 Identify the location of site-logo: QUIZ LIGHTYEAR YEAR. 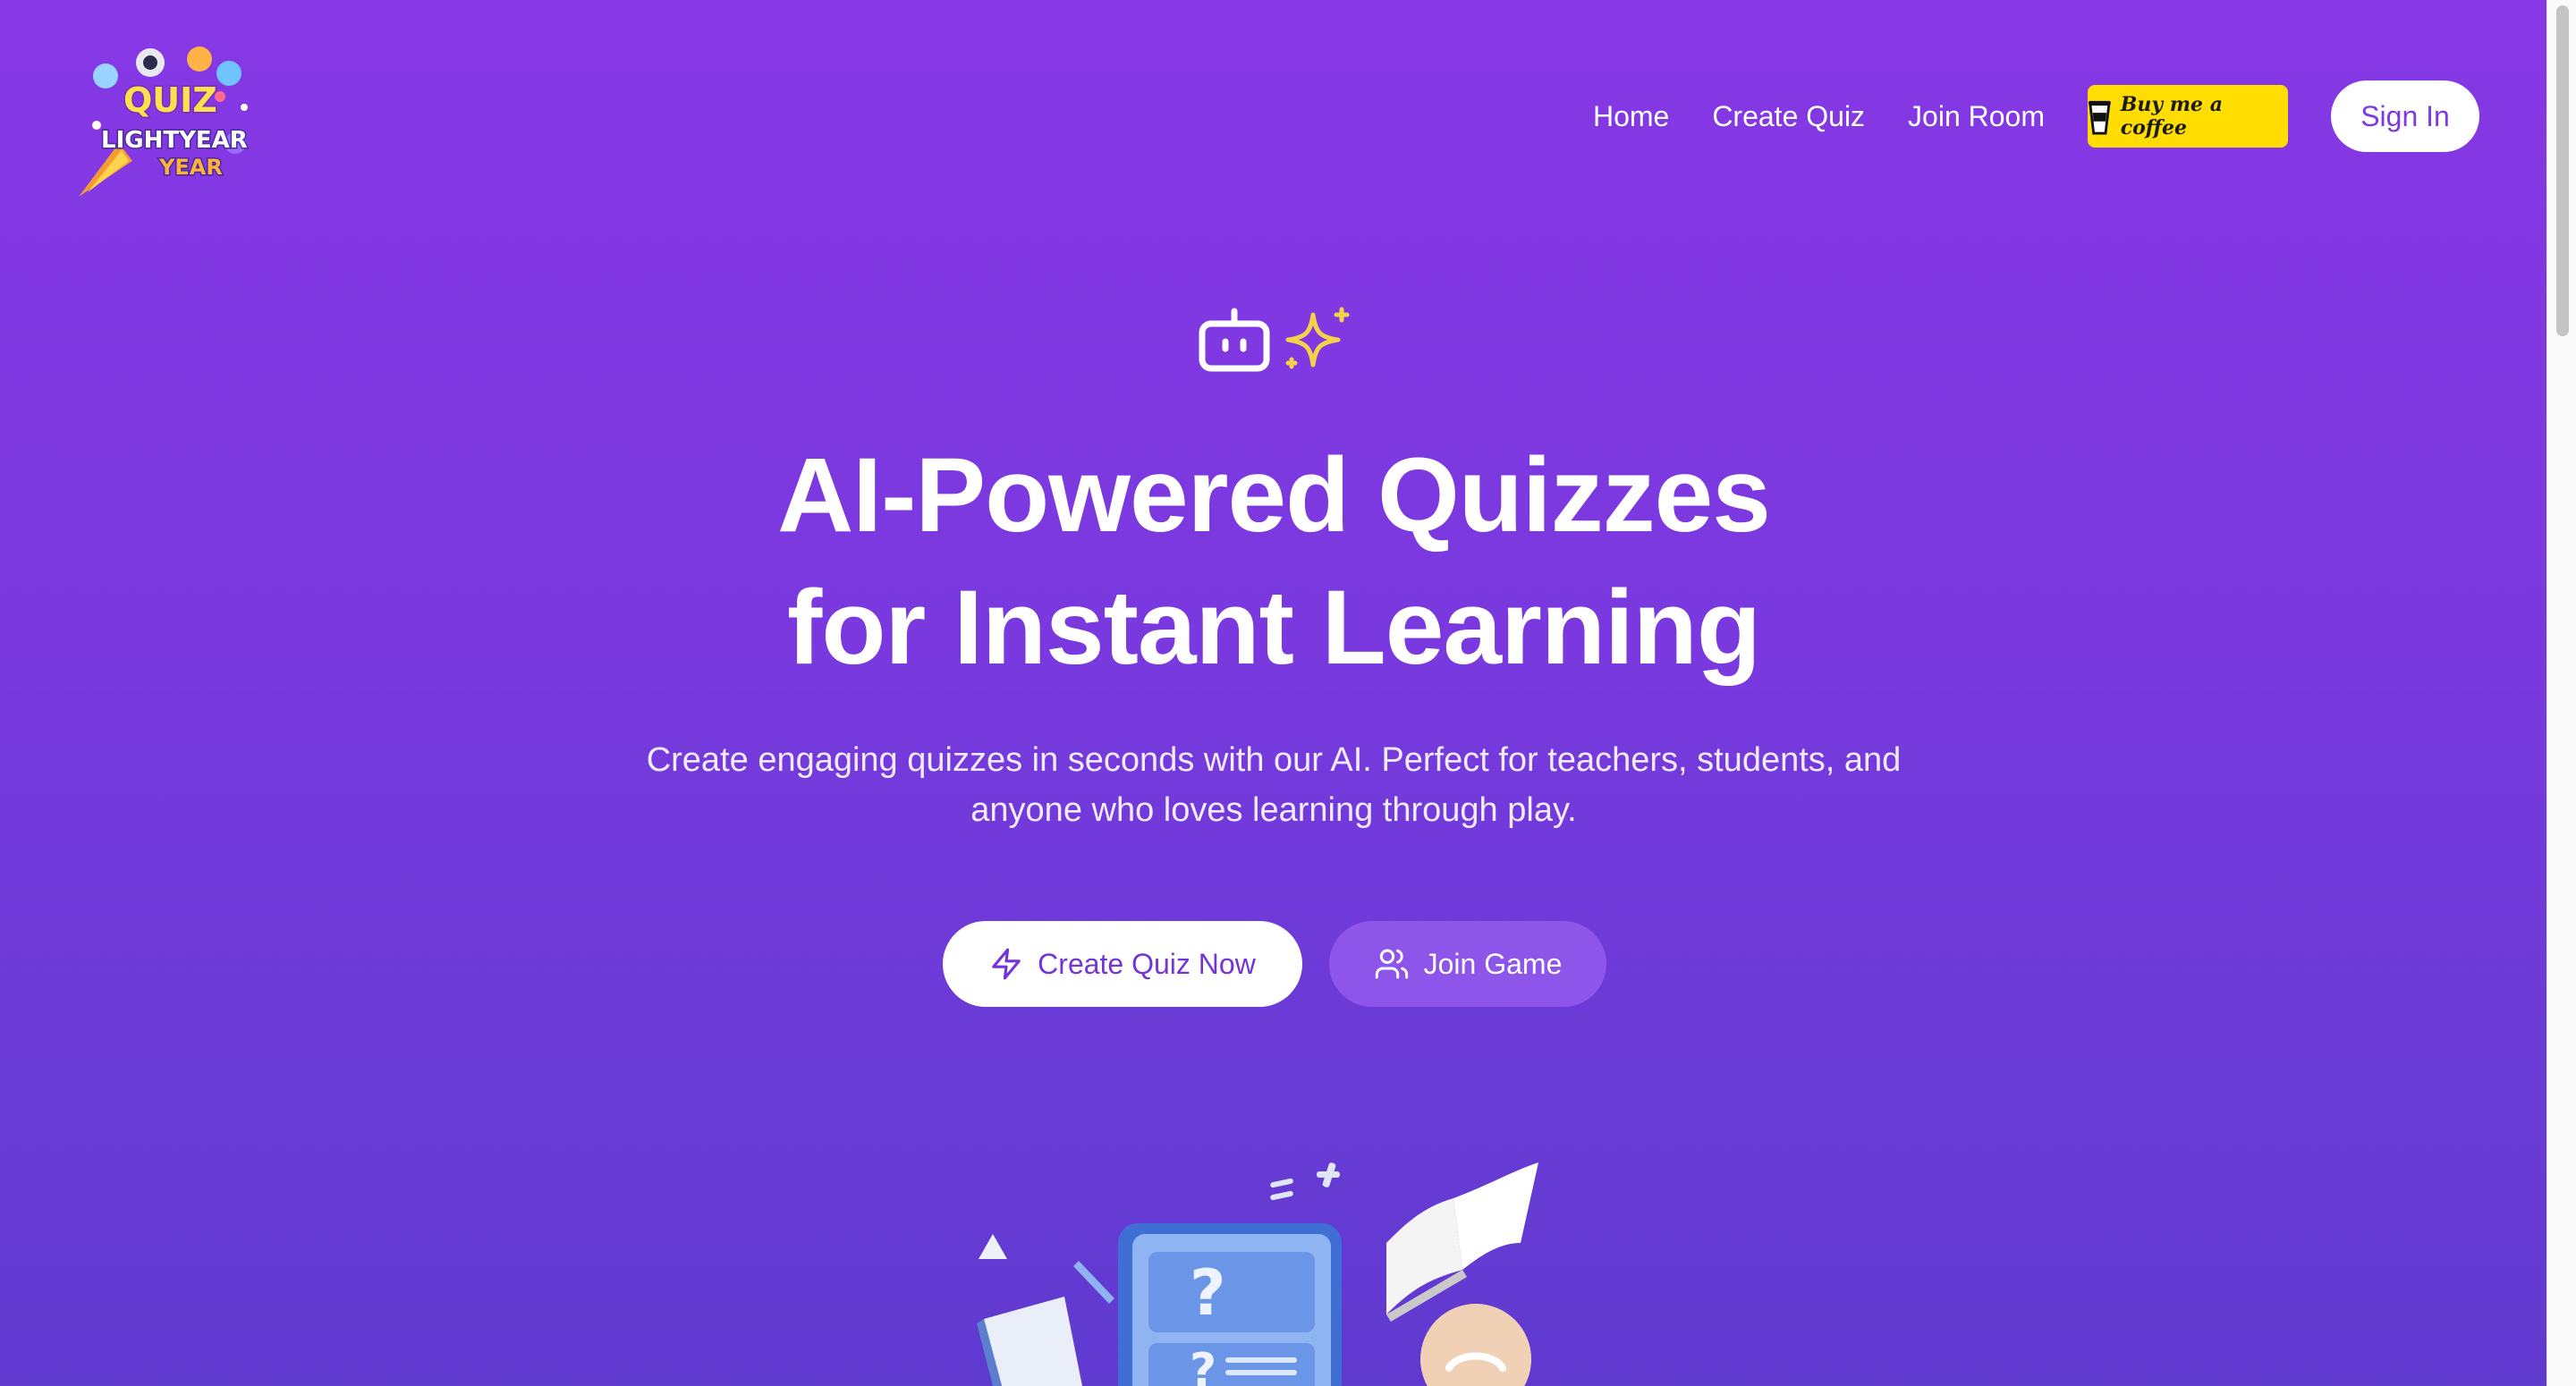
(164, 121).